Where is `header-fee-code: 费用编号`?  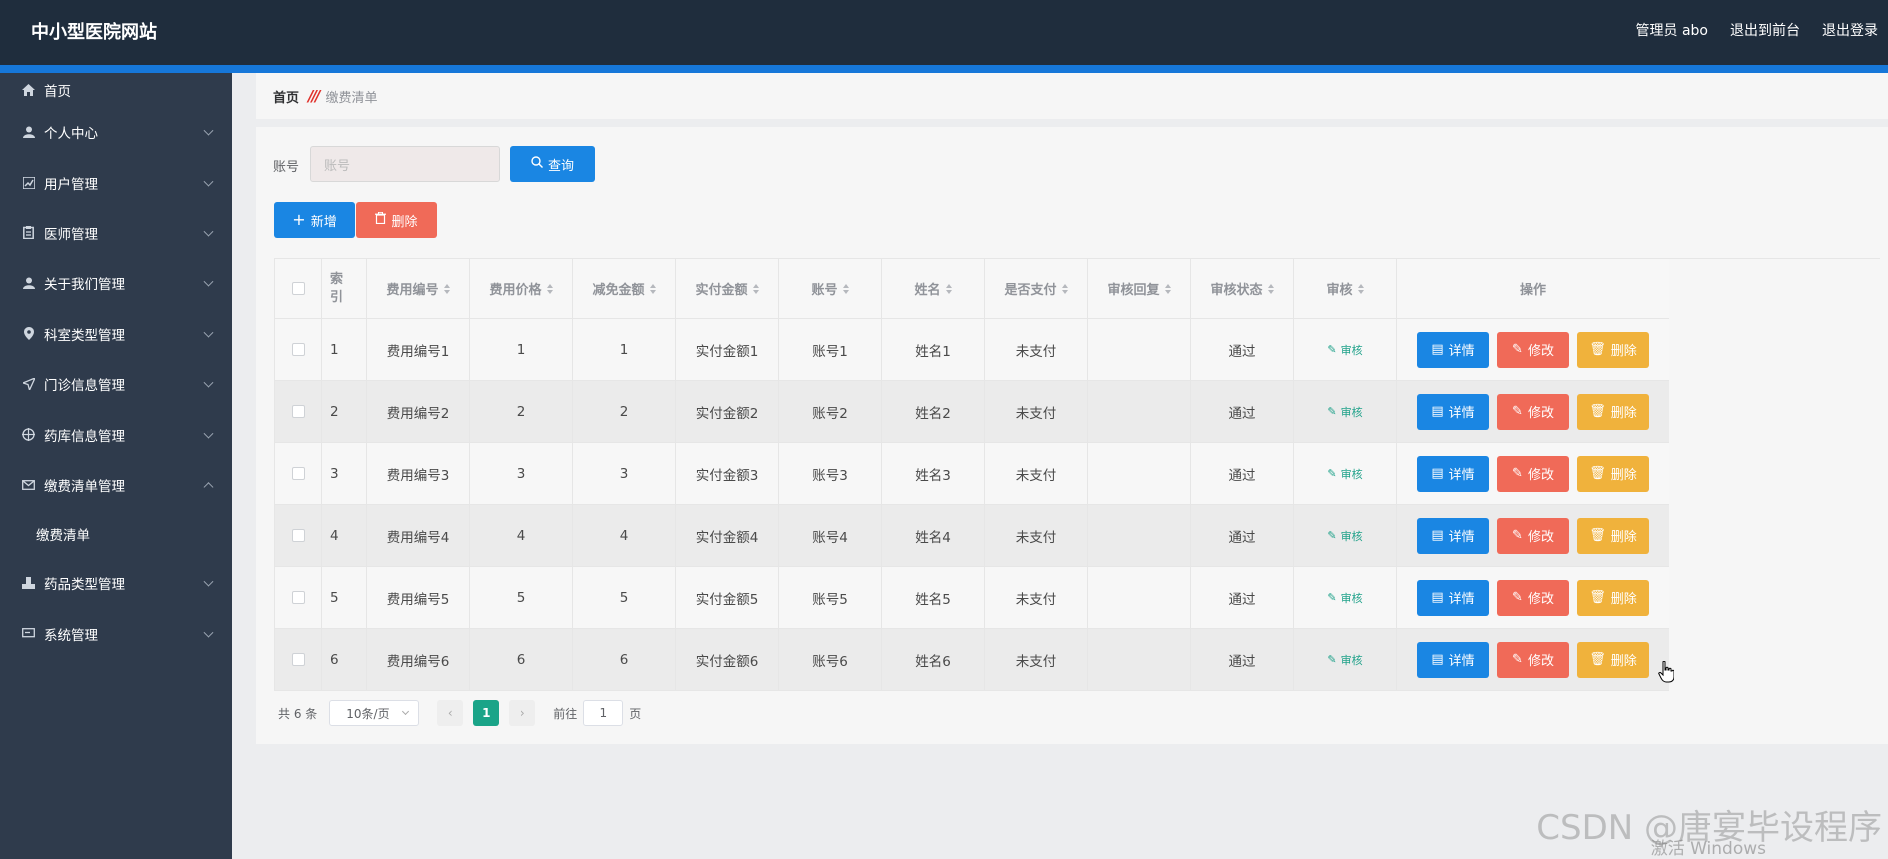 header-fee-code: 费用编号 is located at coordinates (418, 289).